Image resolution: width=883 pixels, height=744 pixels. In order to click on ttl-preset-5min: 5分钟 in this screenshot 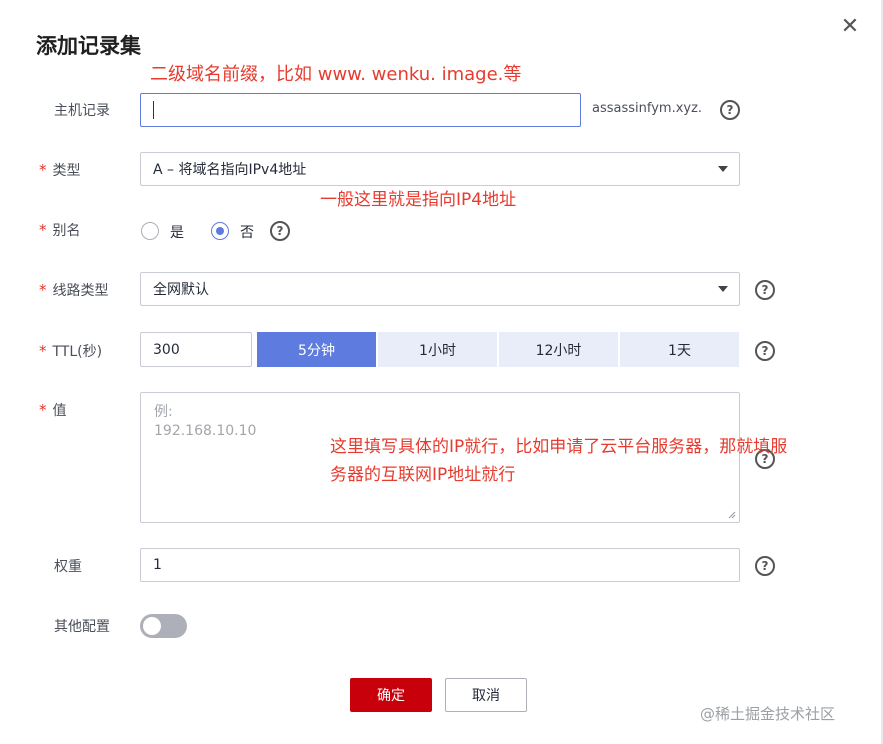, I will do `click(316, 349)`.